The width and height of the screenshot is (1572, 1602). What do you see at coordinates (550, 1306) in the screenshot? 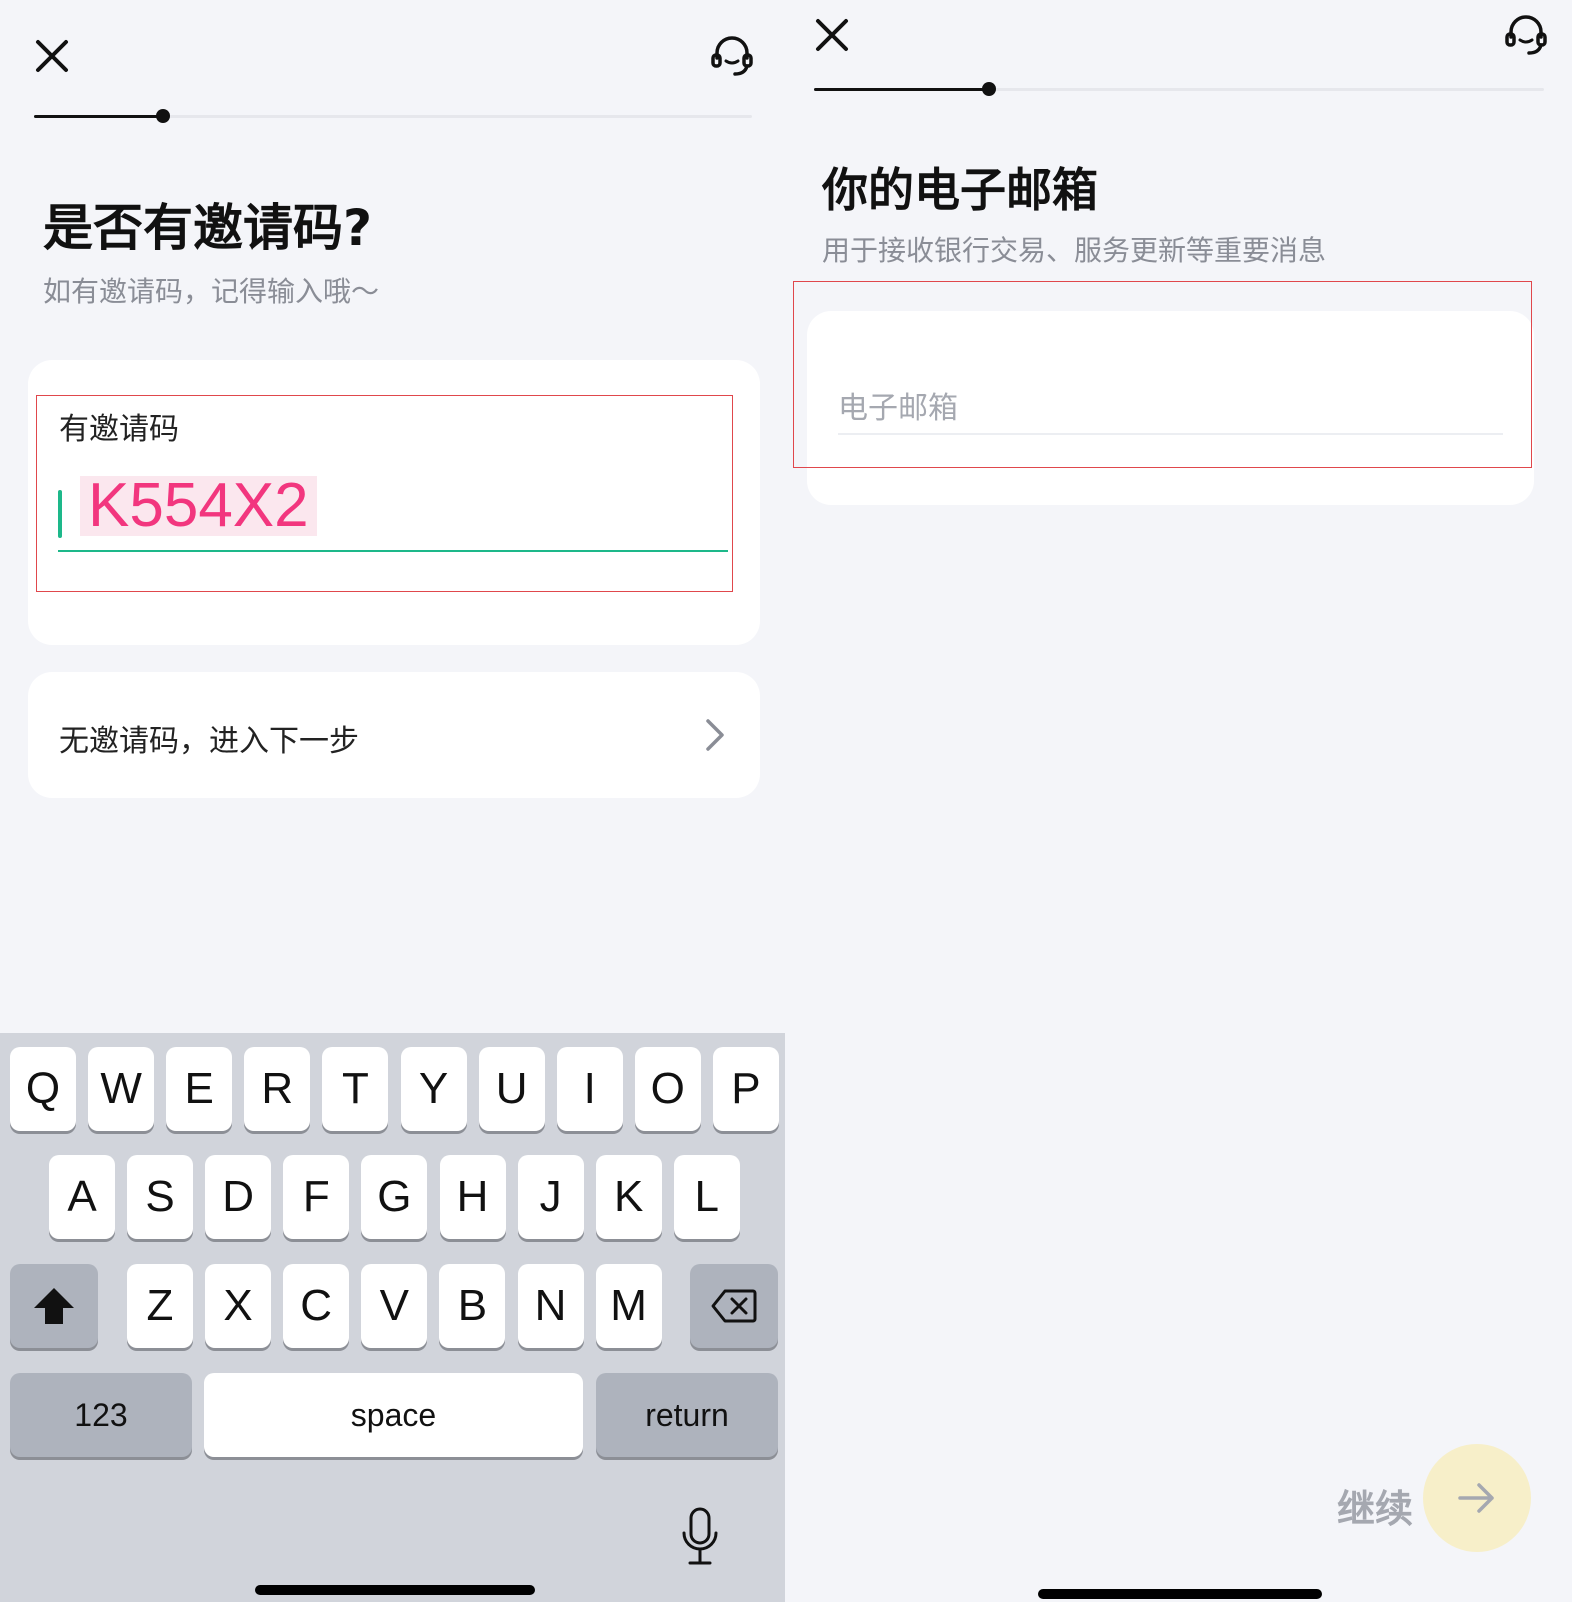
I see `key-n: N` at bounding box center [550, 1306].